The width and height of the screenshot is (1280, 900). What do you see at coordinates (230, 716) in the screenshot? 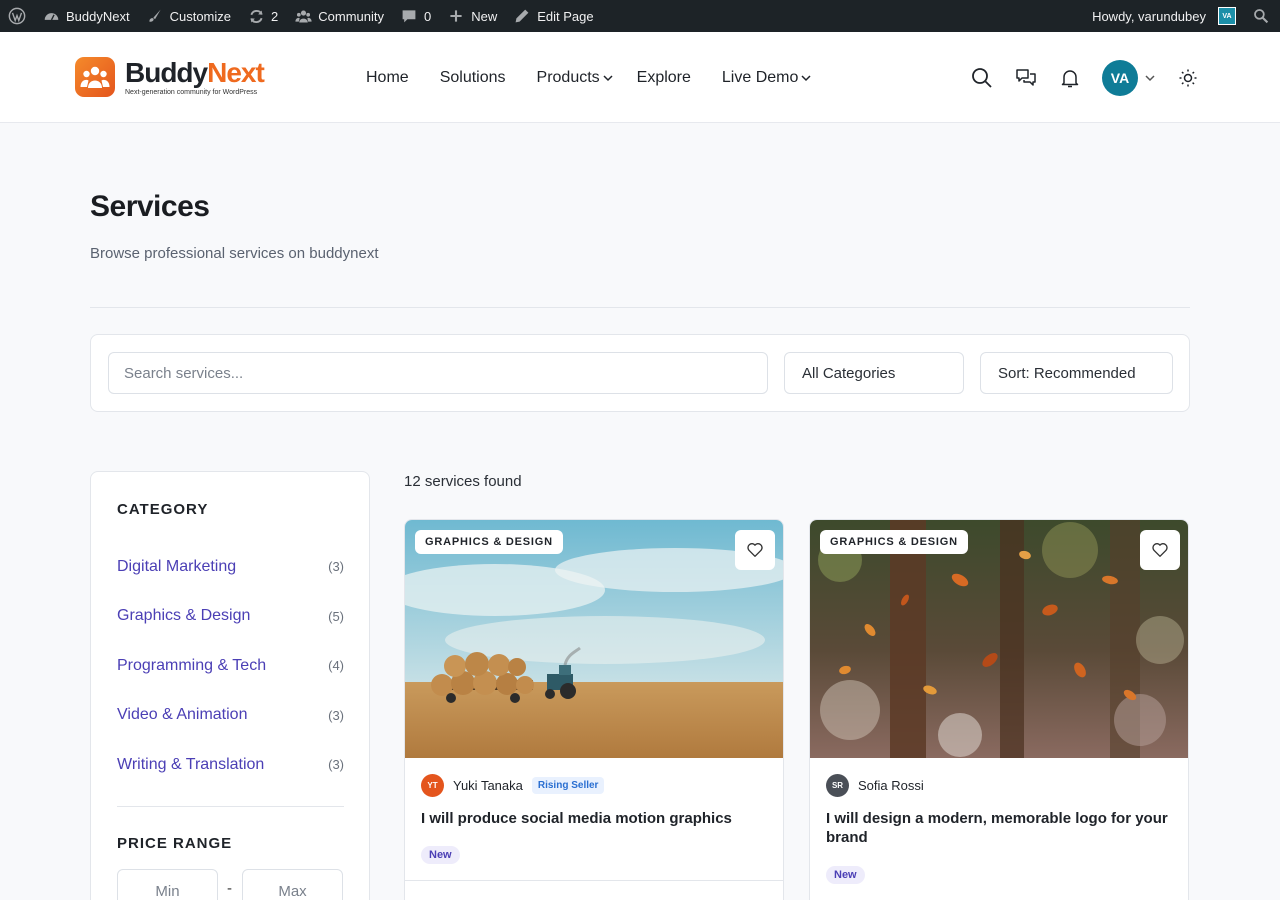
I see `category-item: Video & Animation (3)` at bounding box center [230, 716].